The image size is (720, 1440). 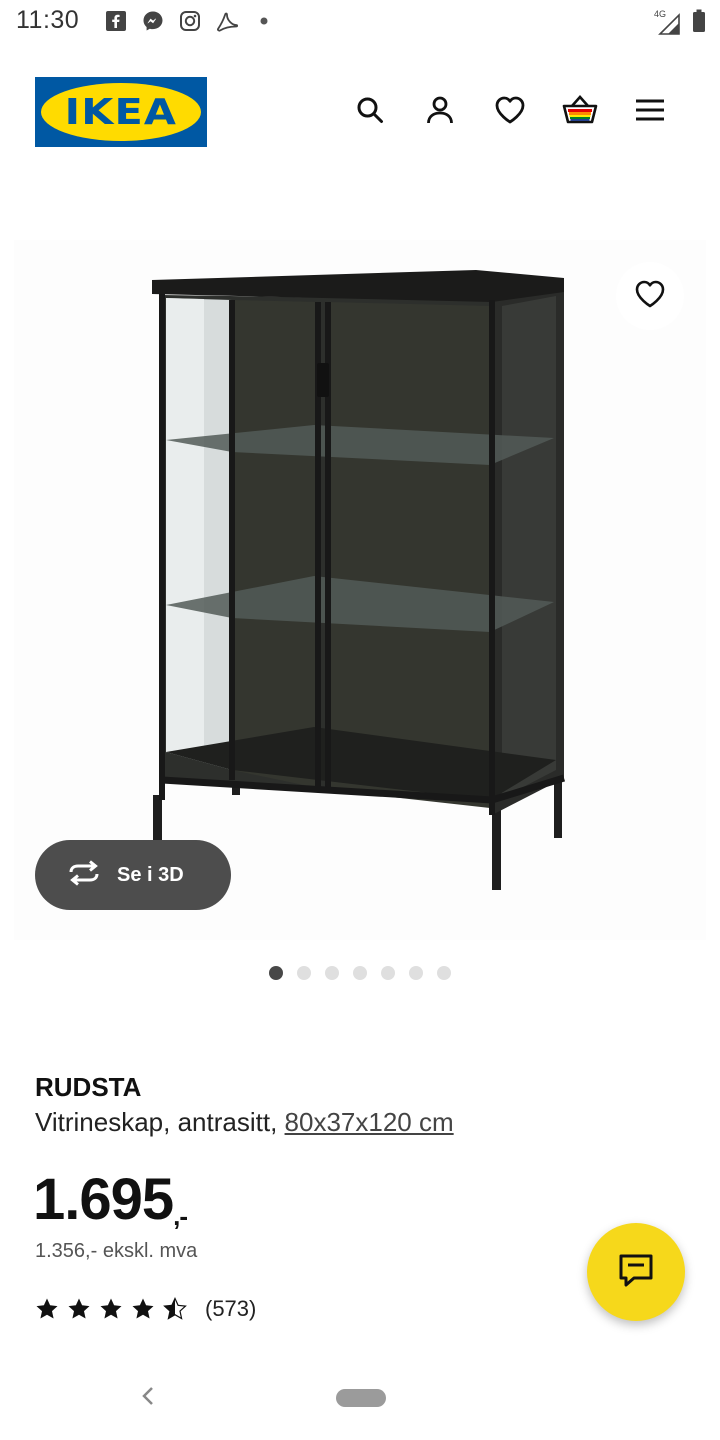 What do you see at coordinates (231, 1308) in the screenshot?
I see `review-count: (573)` at bounding box center [231, 1308].